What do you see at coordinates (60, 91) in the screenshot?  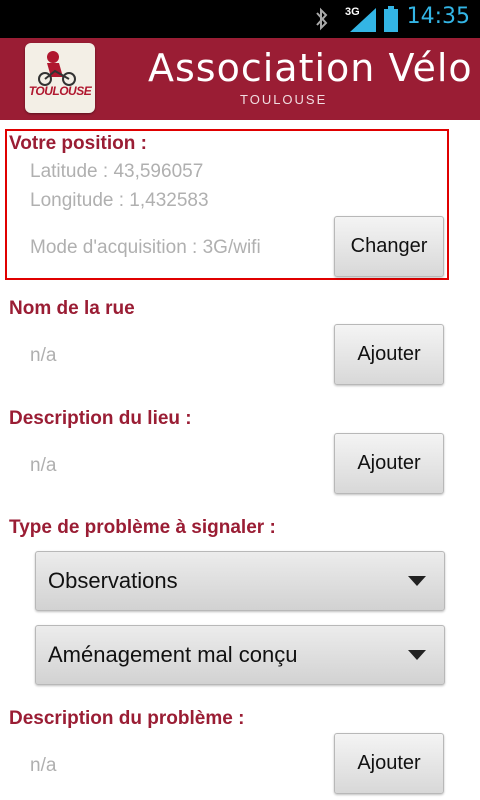 I see `logo-text: TOULOUSE` at bounding box center [60, 91].